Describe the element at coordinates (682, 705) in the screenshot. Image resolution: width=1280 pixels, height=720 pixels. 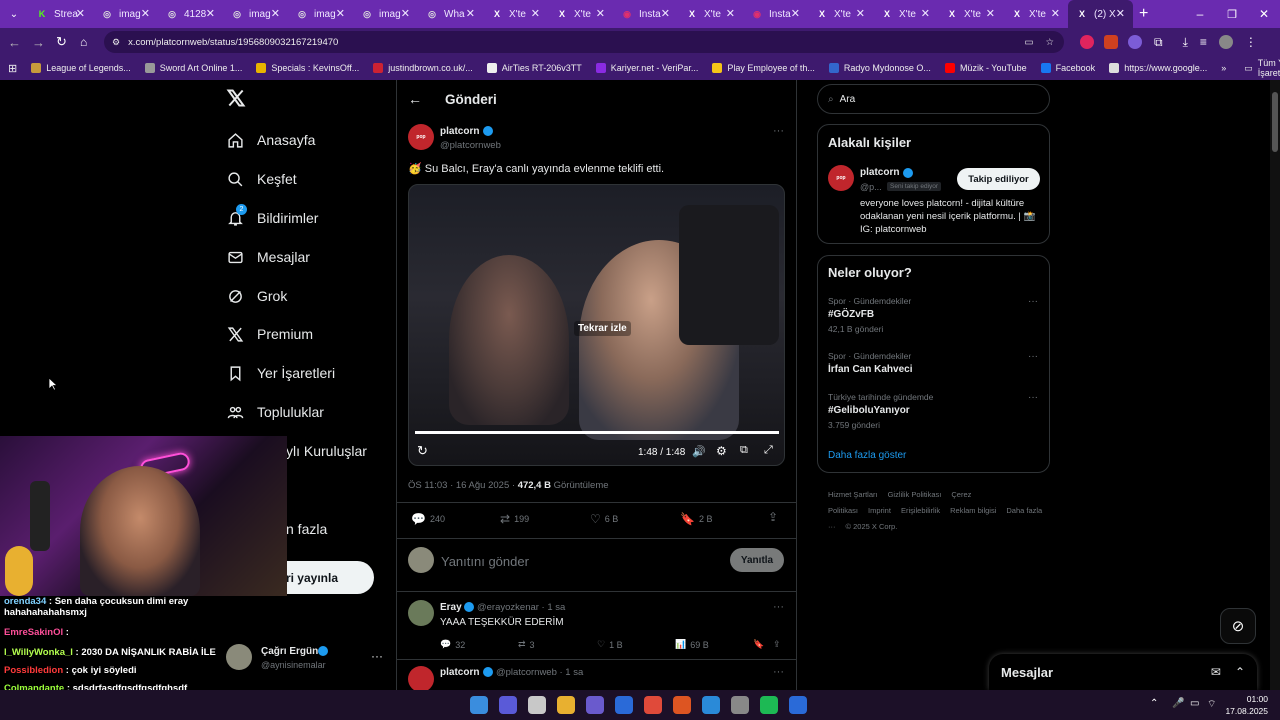
I see `brave-icon` at that location.